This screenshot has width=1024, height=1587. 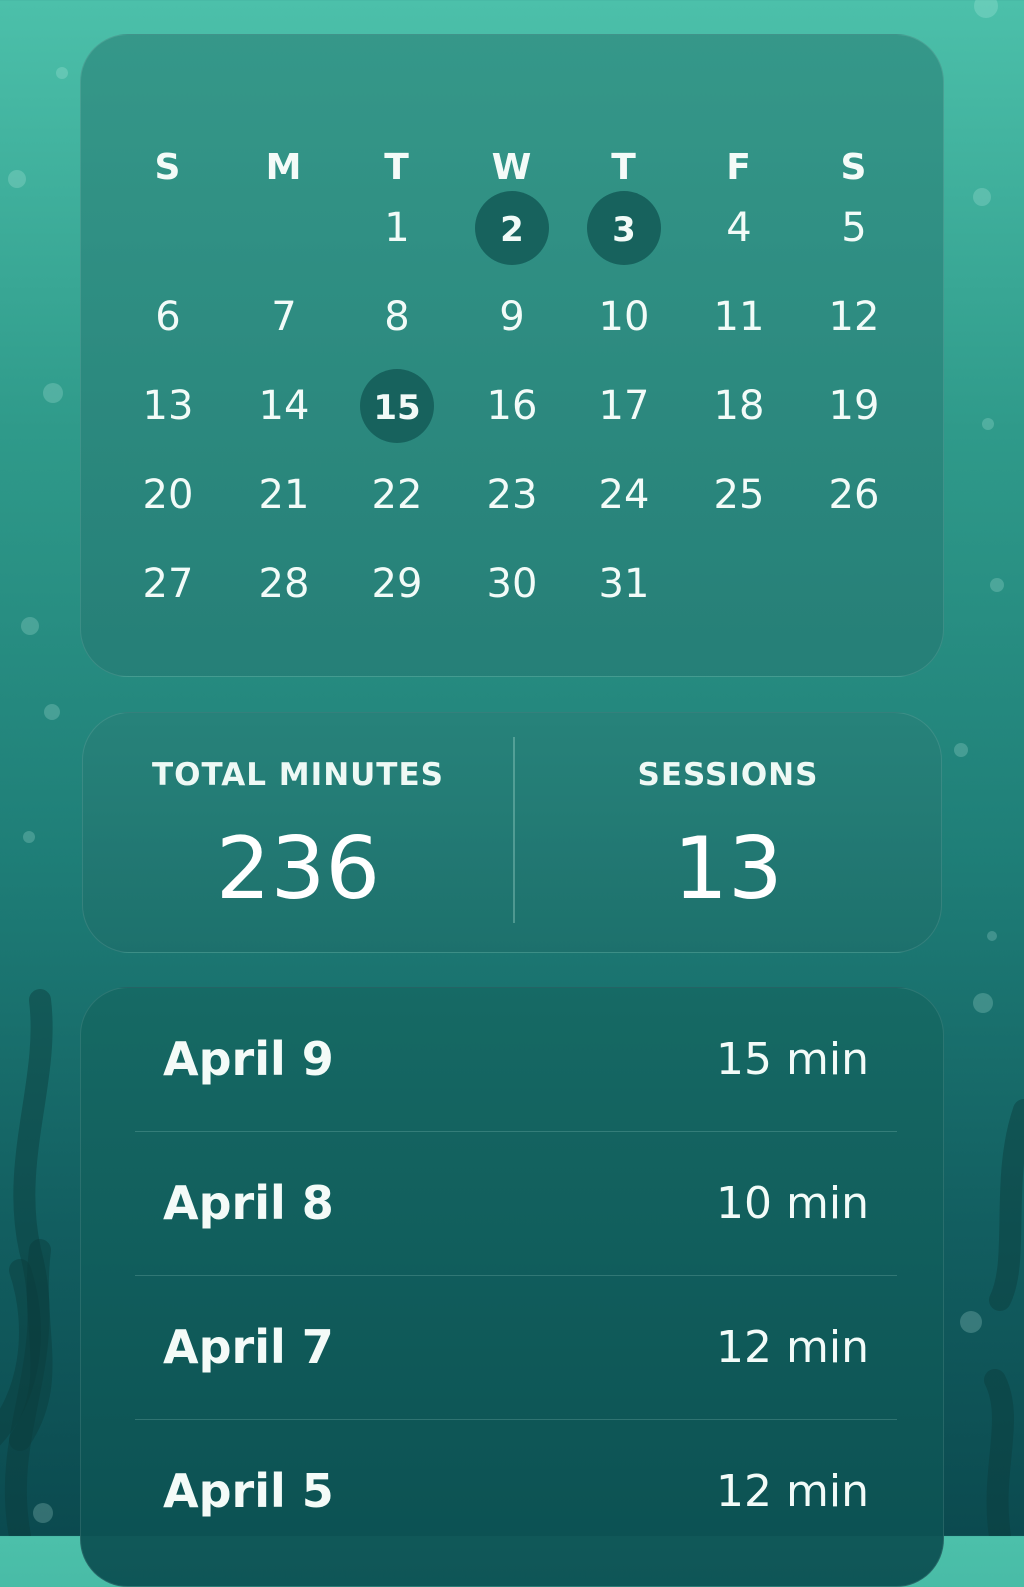 I want to click on day-number: 1, so click(x=397, y=228).